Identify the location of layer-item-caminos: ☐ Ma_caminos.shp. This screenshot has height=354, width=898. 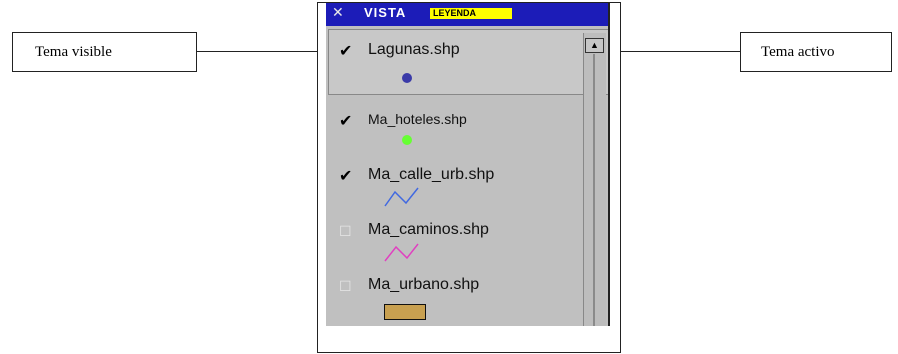
(451, 238).